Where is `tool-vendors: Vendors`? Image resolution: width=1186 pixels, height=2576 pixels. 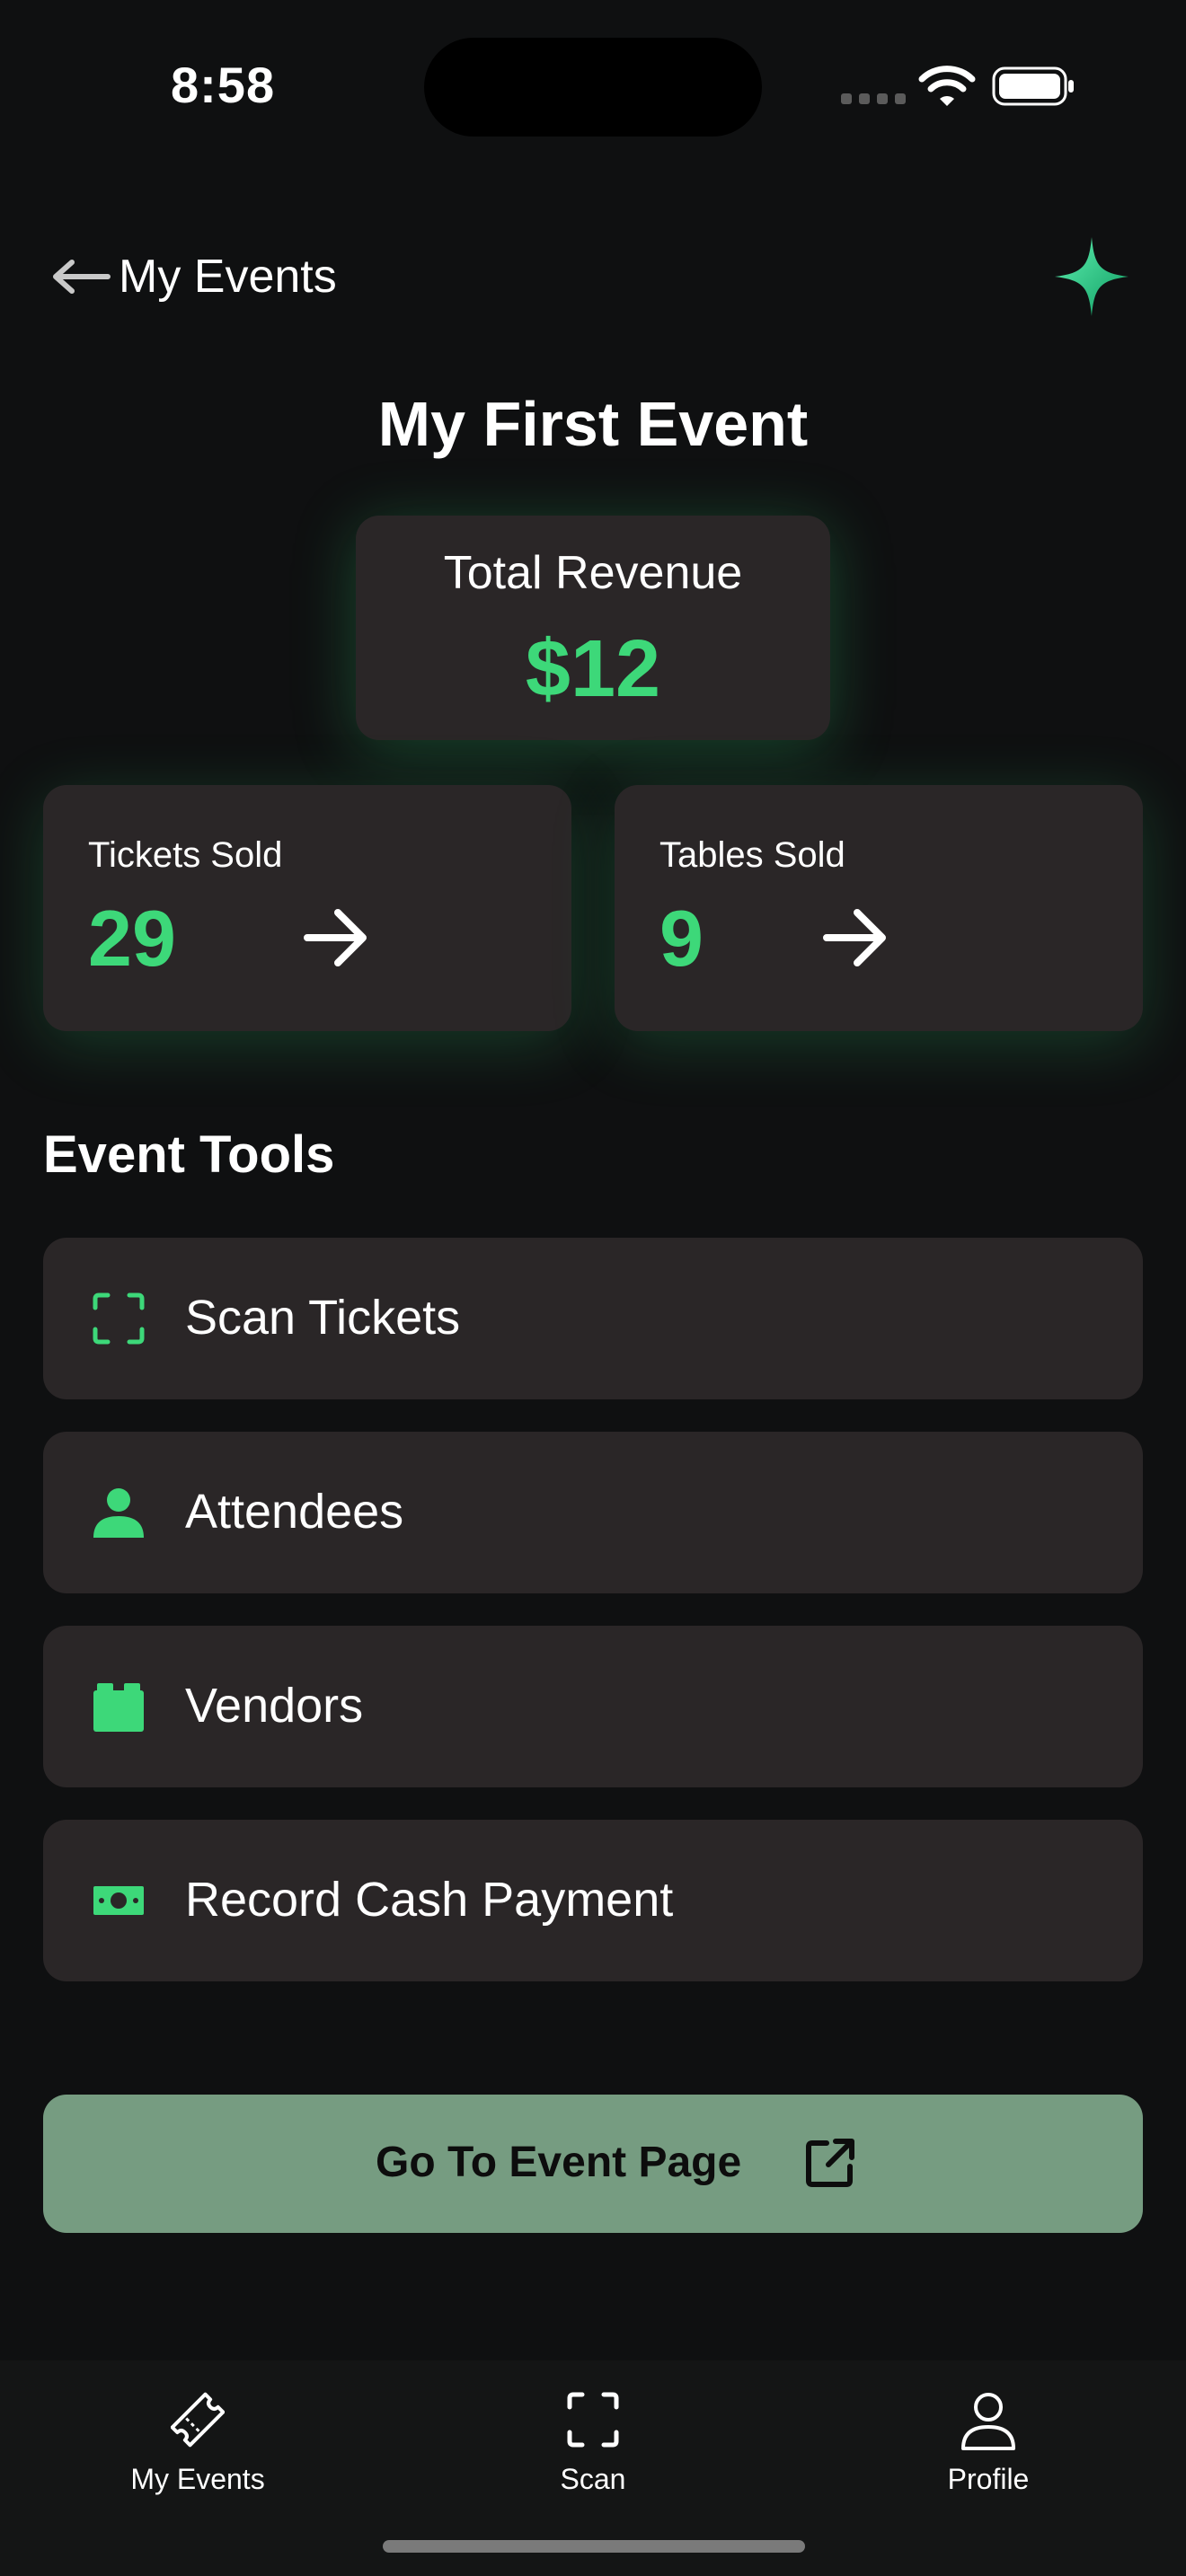 tool-vendors: Vendors is located at coordinates (593, 1706).